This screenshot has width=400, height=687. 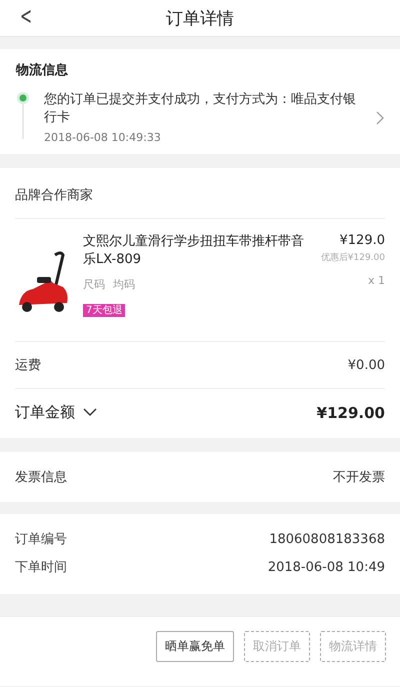 What do you see at coordinates (26, 16) in the screenshot?
I see `back-button: <` at bounding box center [26, 16].